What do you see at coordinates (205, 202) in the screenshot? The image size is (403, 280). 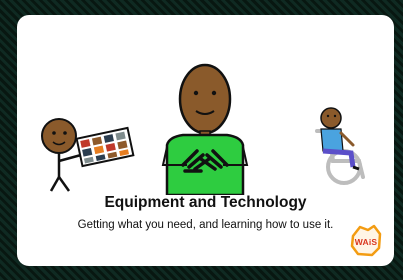 I see `card-title: Equipment and Technology` at bounding box center [205, 202].